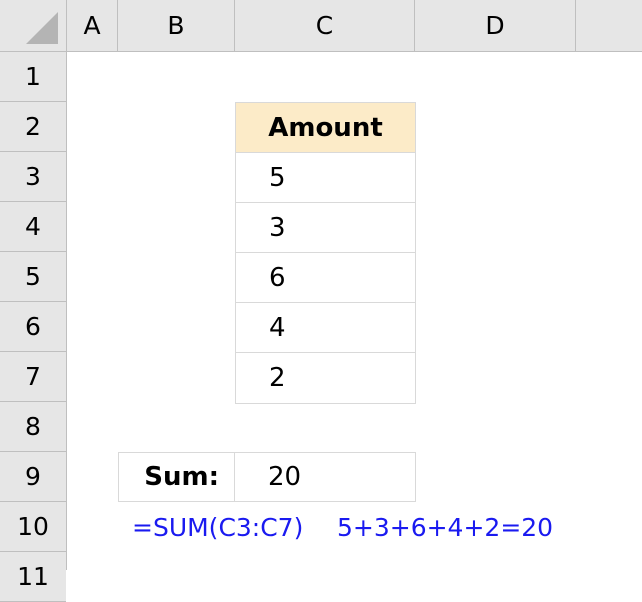 Image resolution: width=642 pixels, height=602 pixels. I want to click on row-header-5: 5, so click(33, 277).